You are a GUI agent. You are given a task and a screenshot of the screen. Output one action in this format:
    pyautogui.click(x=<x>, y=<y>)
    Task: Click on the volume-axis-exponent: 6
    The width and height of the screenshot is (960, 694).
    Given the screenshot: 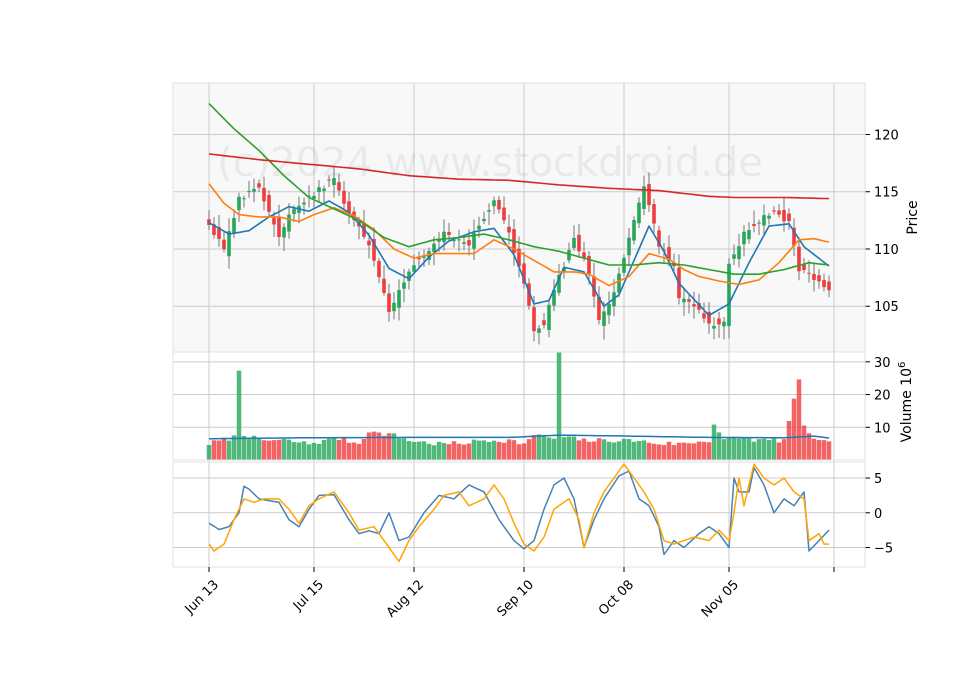 What is the action you would take?
    pyautogui.click(x=902, y=365)
    